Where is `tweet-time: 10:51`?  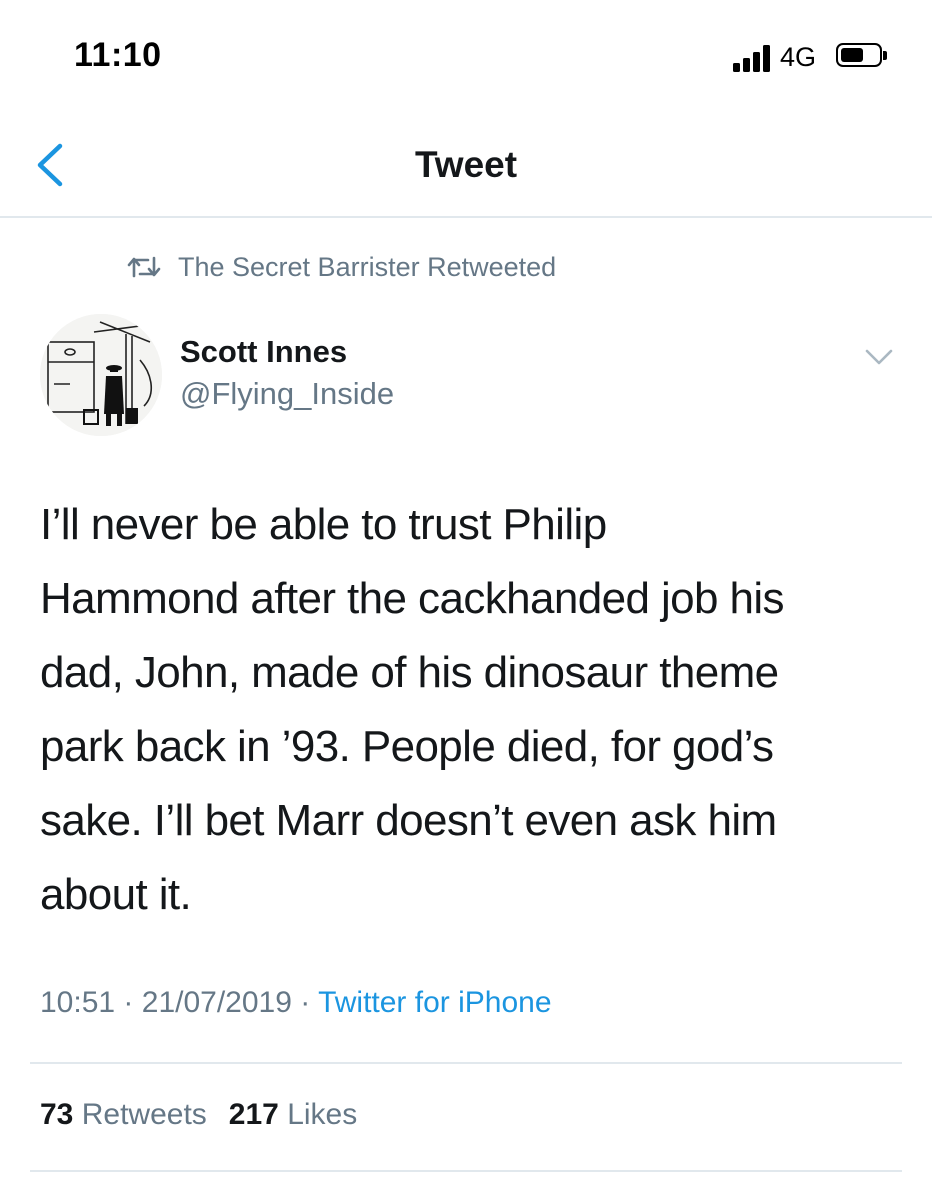 tweet-time: 10:51 is located at coordinates (78, 1002).